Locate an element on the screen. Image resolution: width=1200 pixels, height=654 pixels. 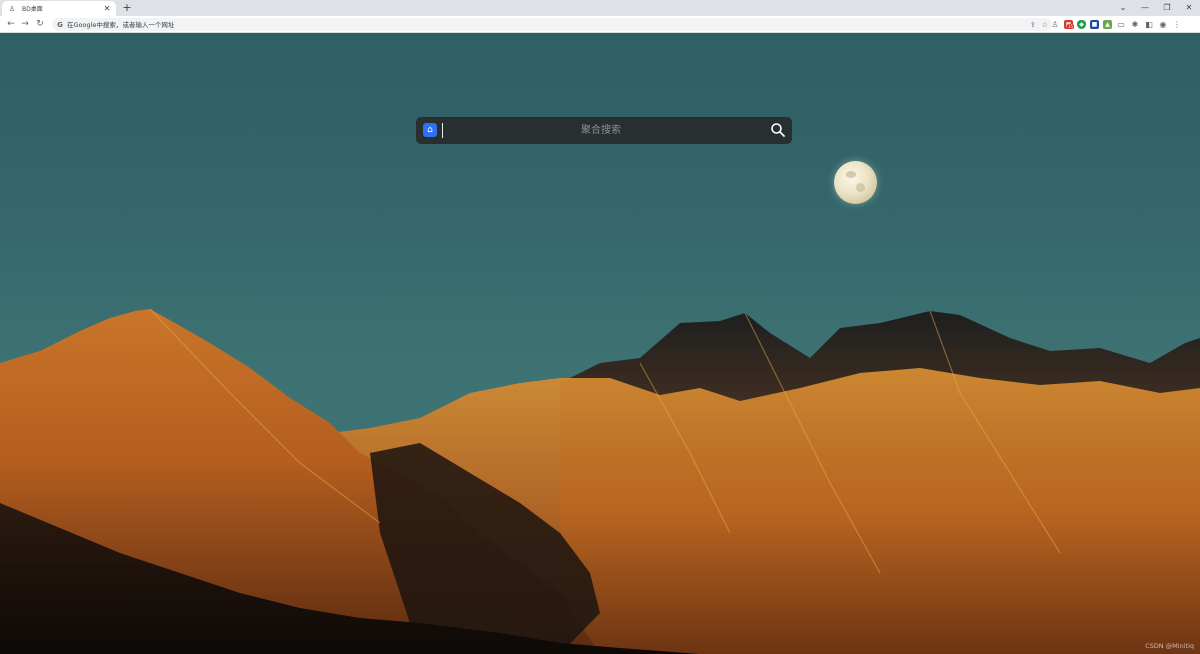
aggregate-search-bar: ⌂ is located at coordinates (604, 130).